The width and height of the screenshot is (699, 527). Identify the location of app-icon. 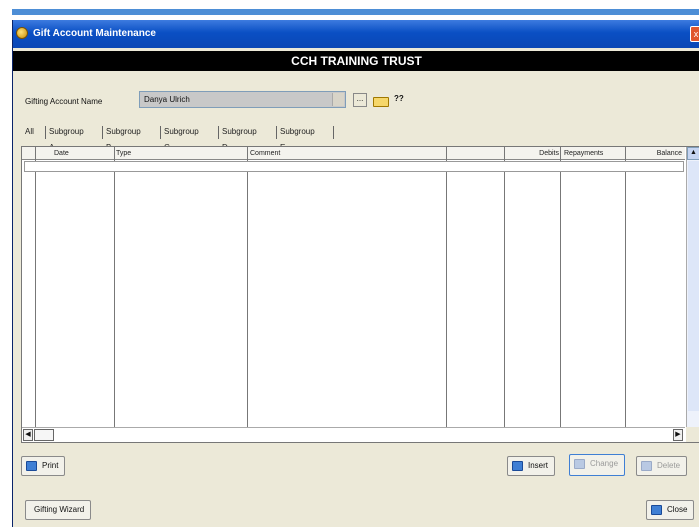
(22, 33).